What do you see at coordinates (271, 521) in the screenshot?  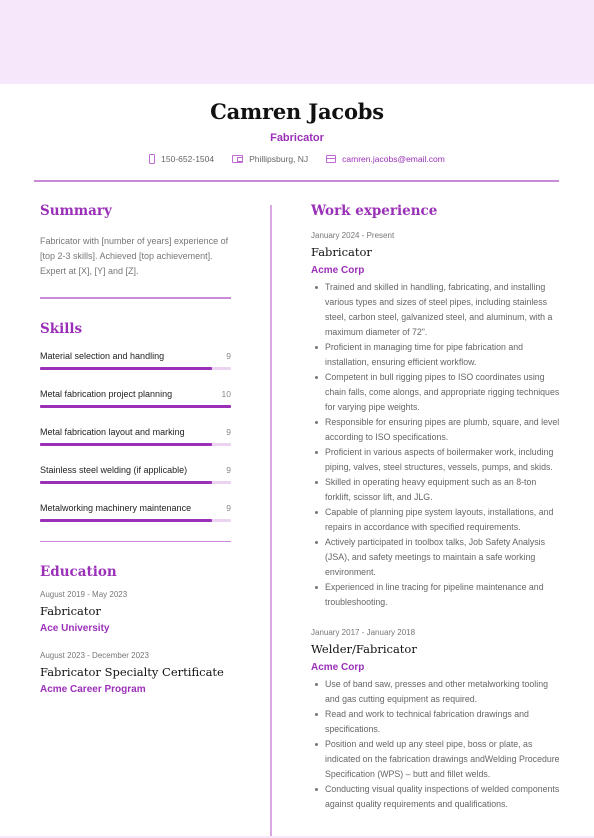 I see `column-divider` at bounding box center [271, 521].